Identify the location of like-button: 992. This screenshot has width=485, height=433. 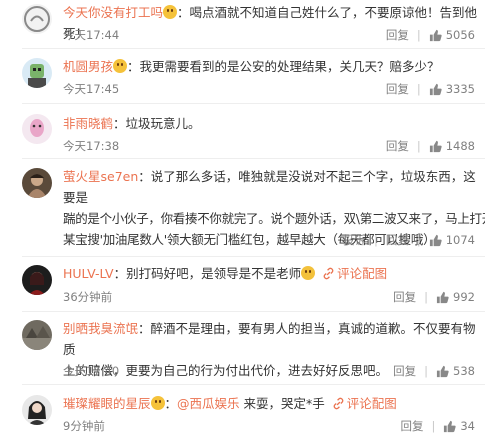
(455, 297).